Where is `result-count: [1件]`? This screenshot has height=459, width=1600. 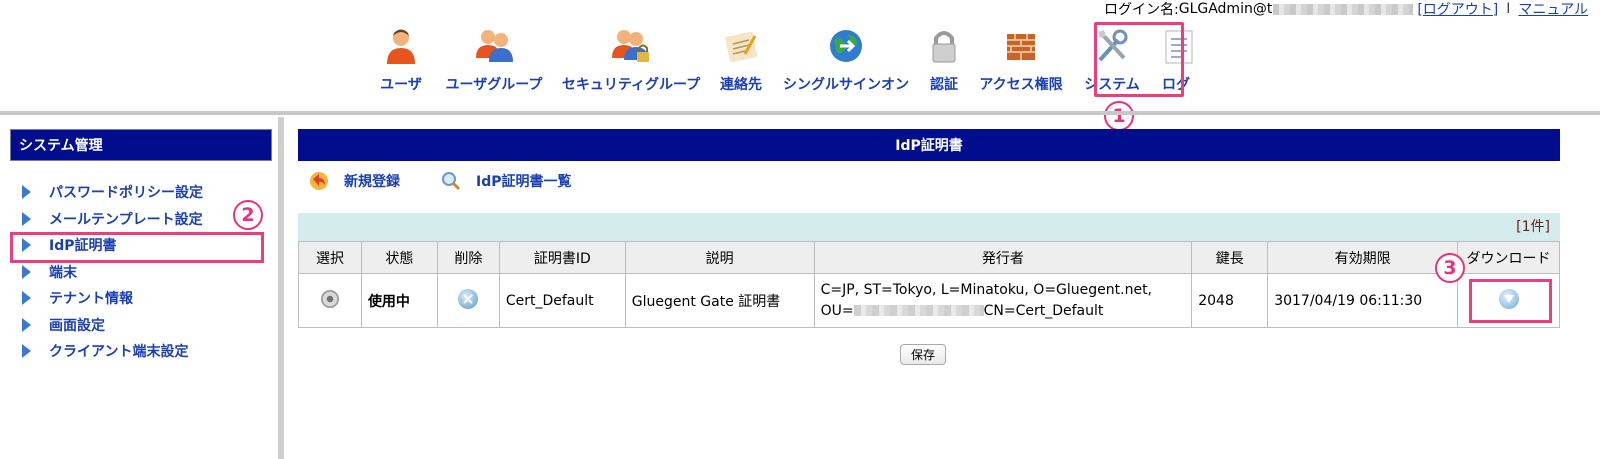
result-count: [1件] is located at coordinates (929, 227).